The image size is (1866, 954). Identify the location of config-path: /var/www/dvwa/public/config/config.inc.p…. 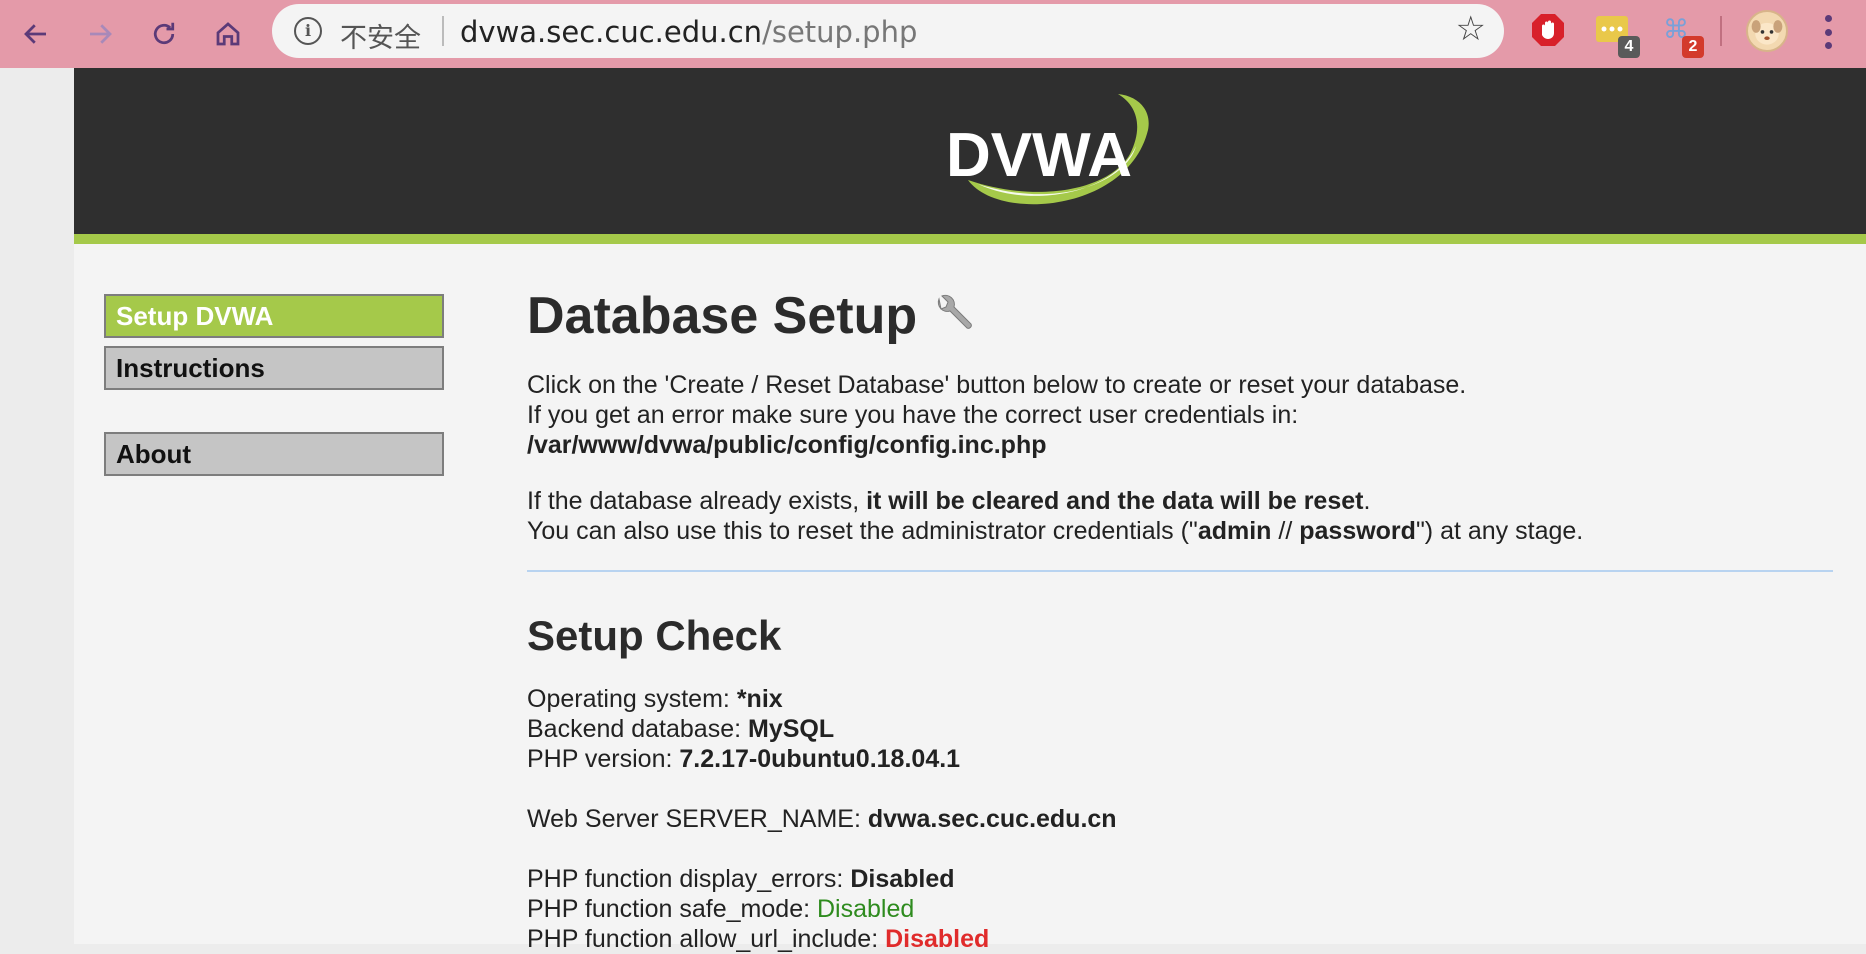
(787, 445).